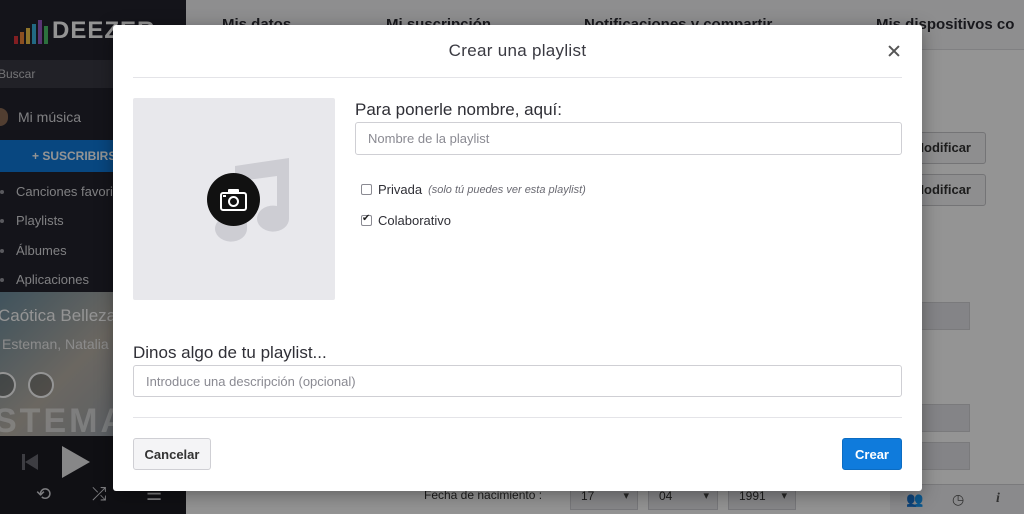 The width and height of the screenshot is (1024, 514). What do you see at coordinates (366, 219) in the screenshot?
I see `collaborative-checkbox` at bounding box center [366, 219].